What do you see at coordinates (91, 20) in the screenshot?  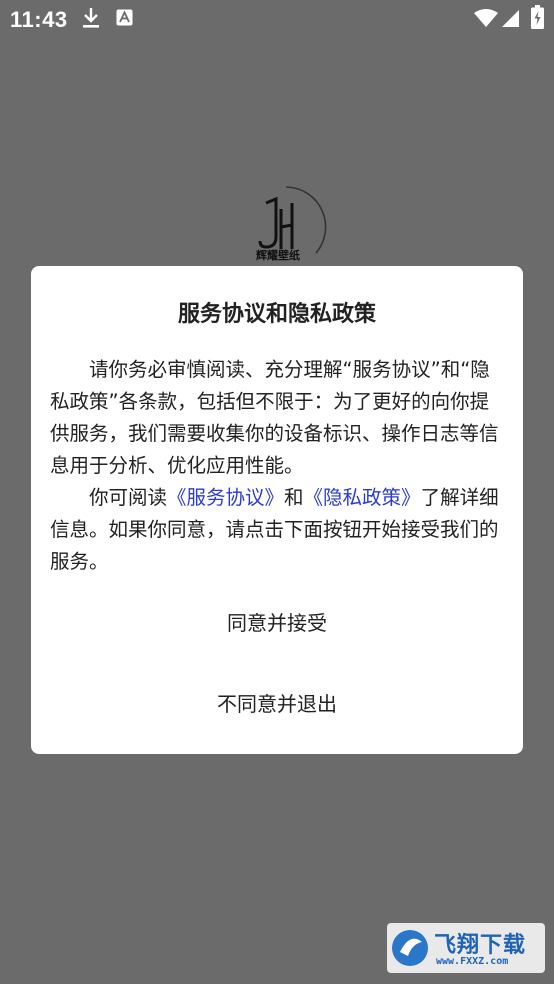 I see `download-icon` at bounding box center [91, 20].